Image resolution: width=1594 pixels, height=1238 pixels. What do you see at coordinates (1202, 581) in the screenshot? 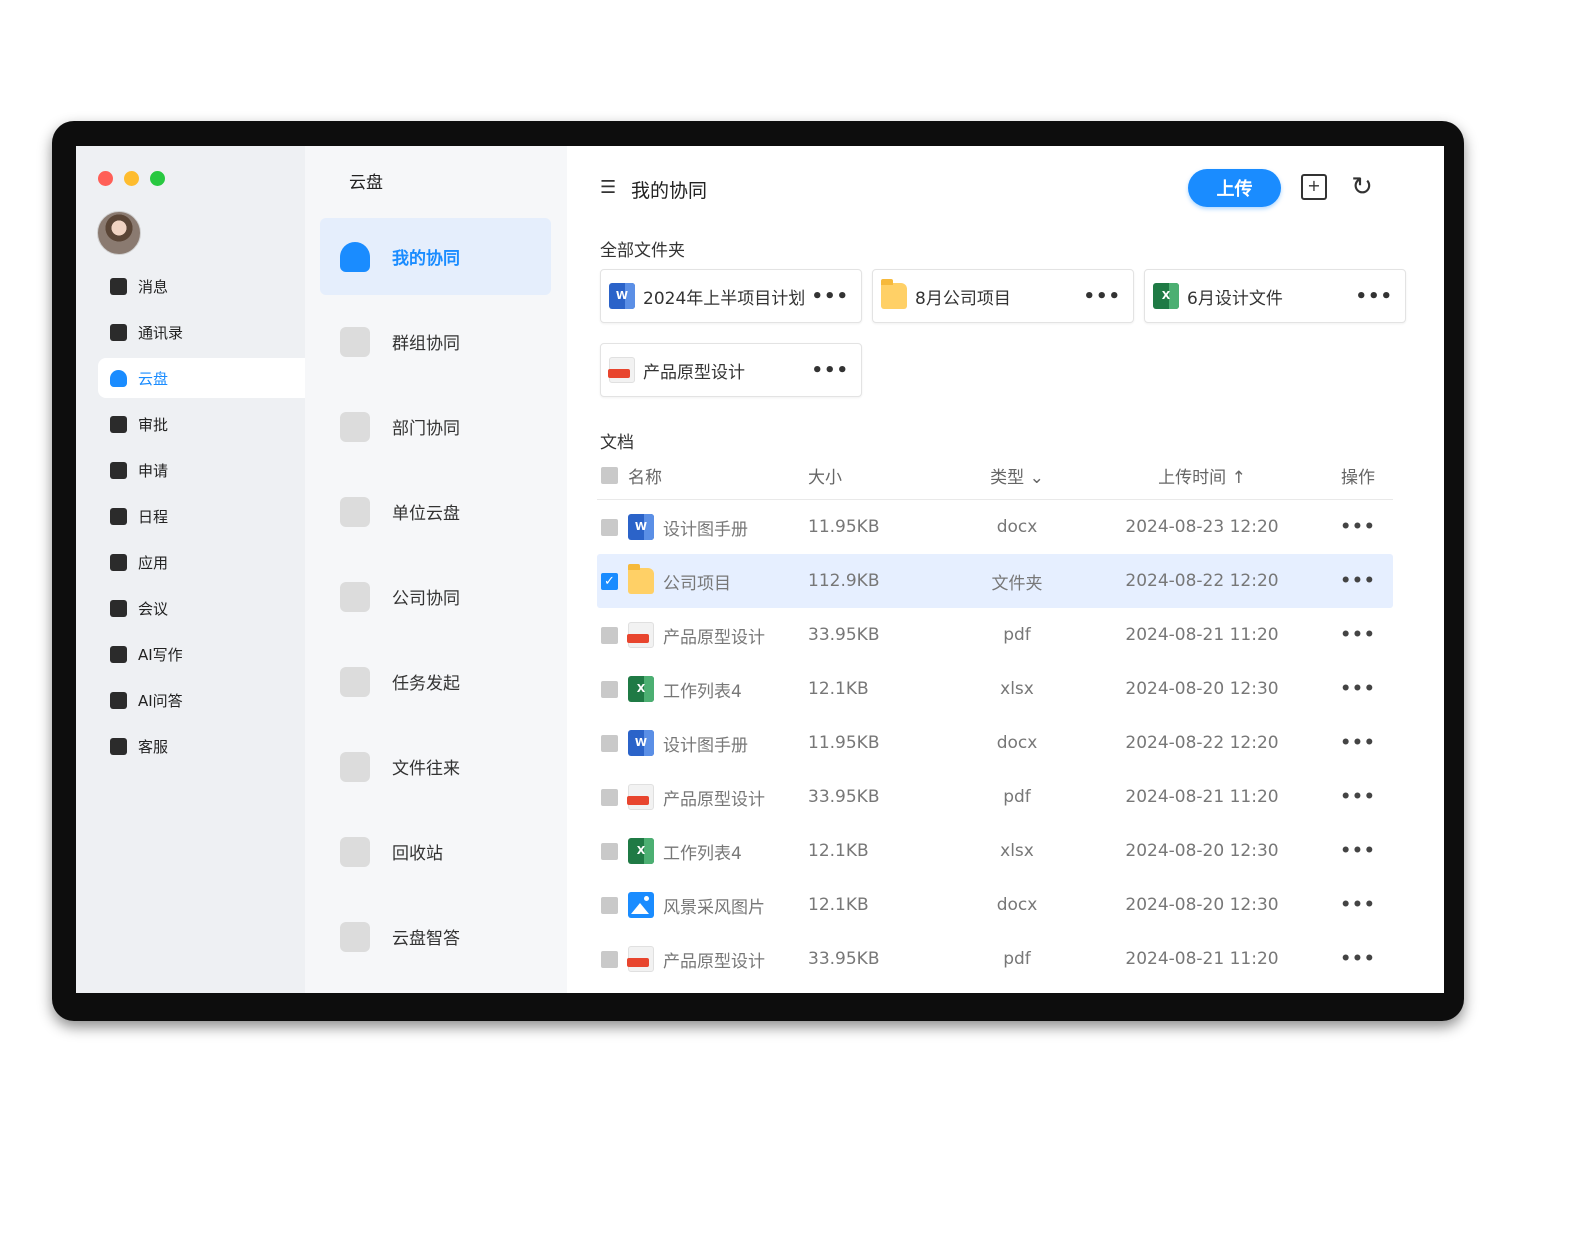
I see `row-time: 2024-08-22 12:20` at bounding box center [1202, 581].